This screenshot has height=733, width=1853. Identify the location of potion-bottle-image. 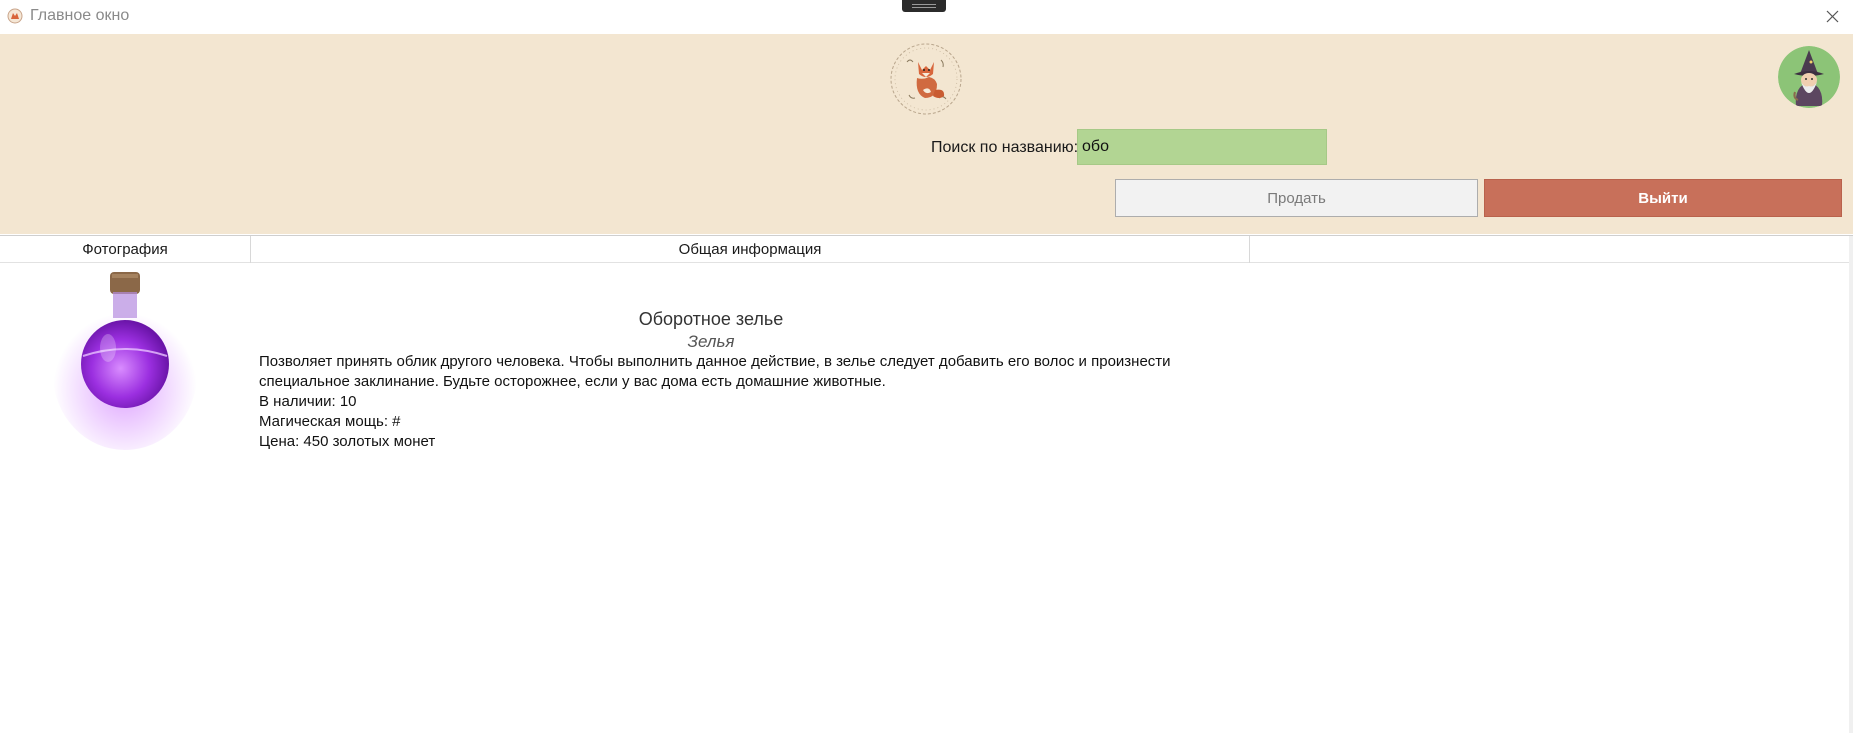
(125, 361).